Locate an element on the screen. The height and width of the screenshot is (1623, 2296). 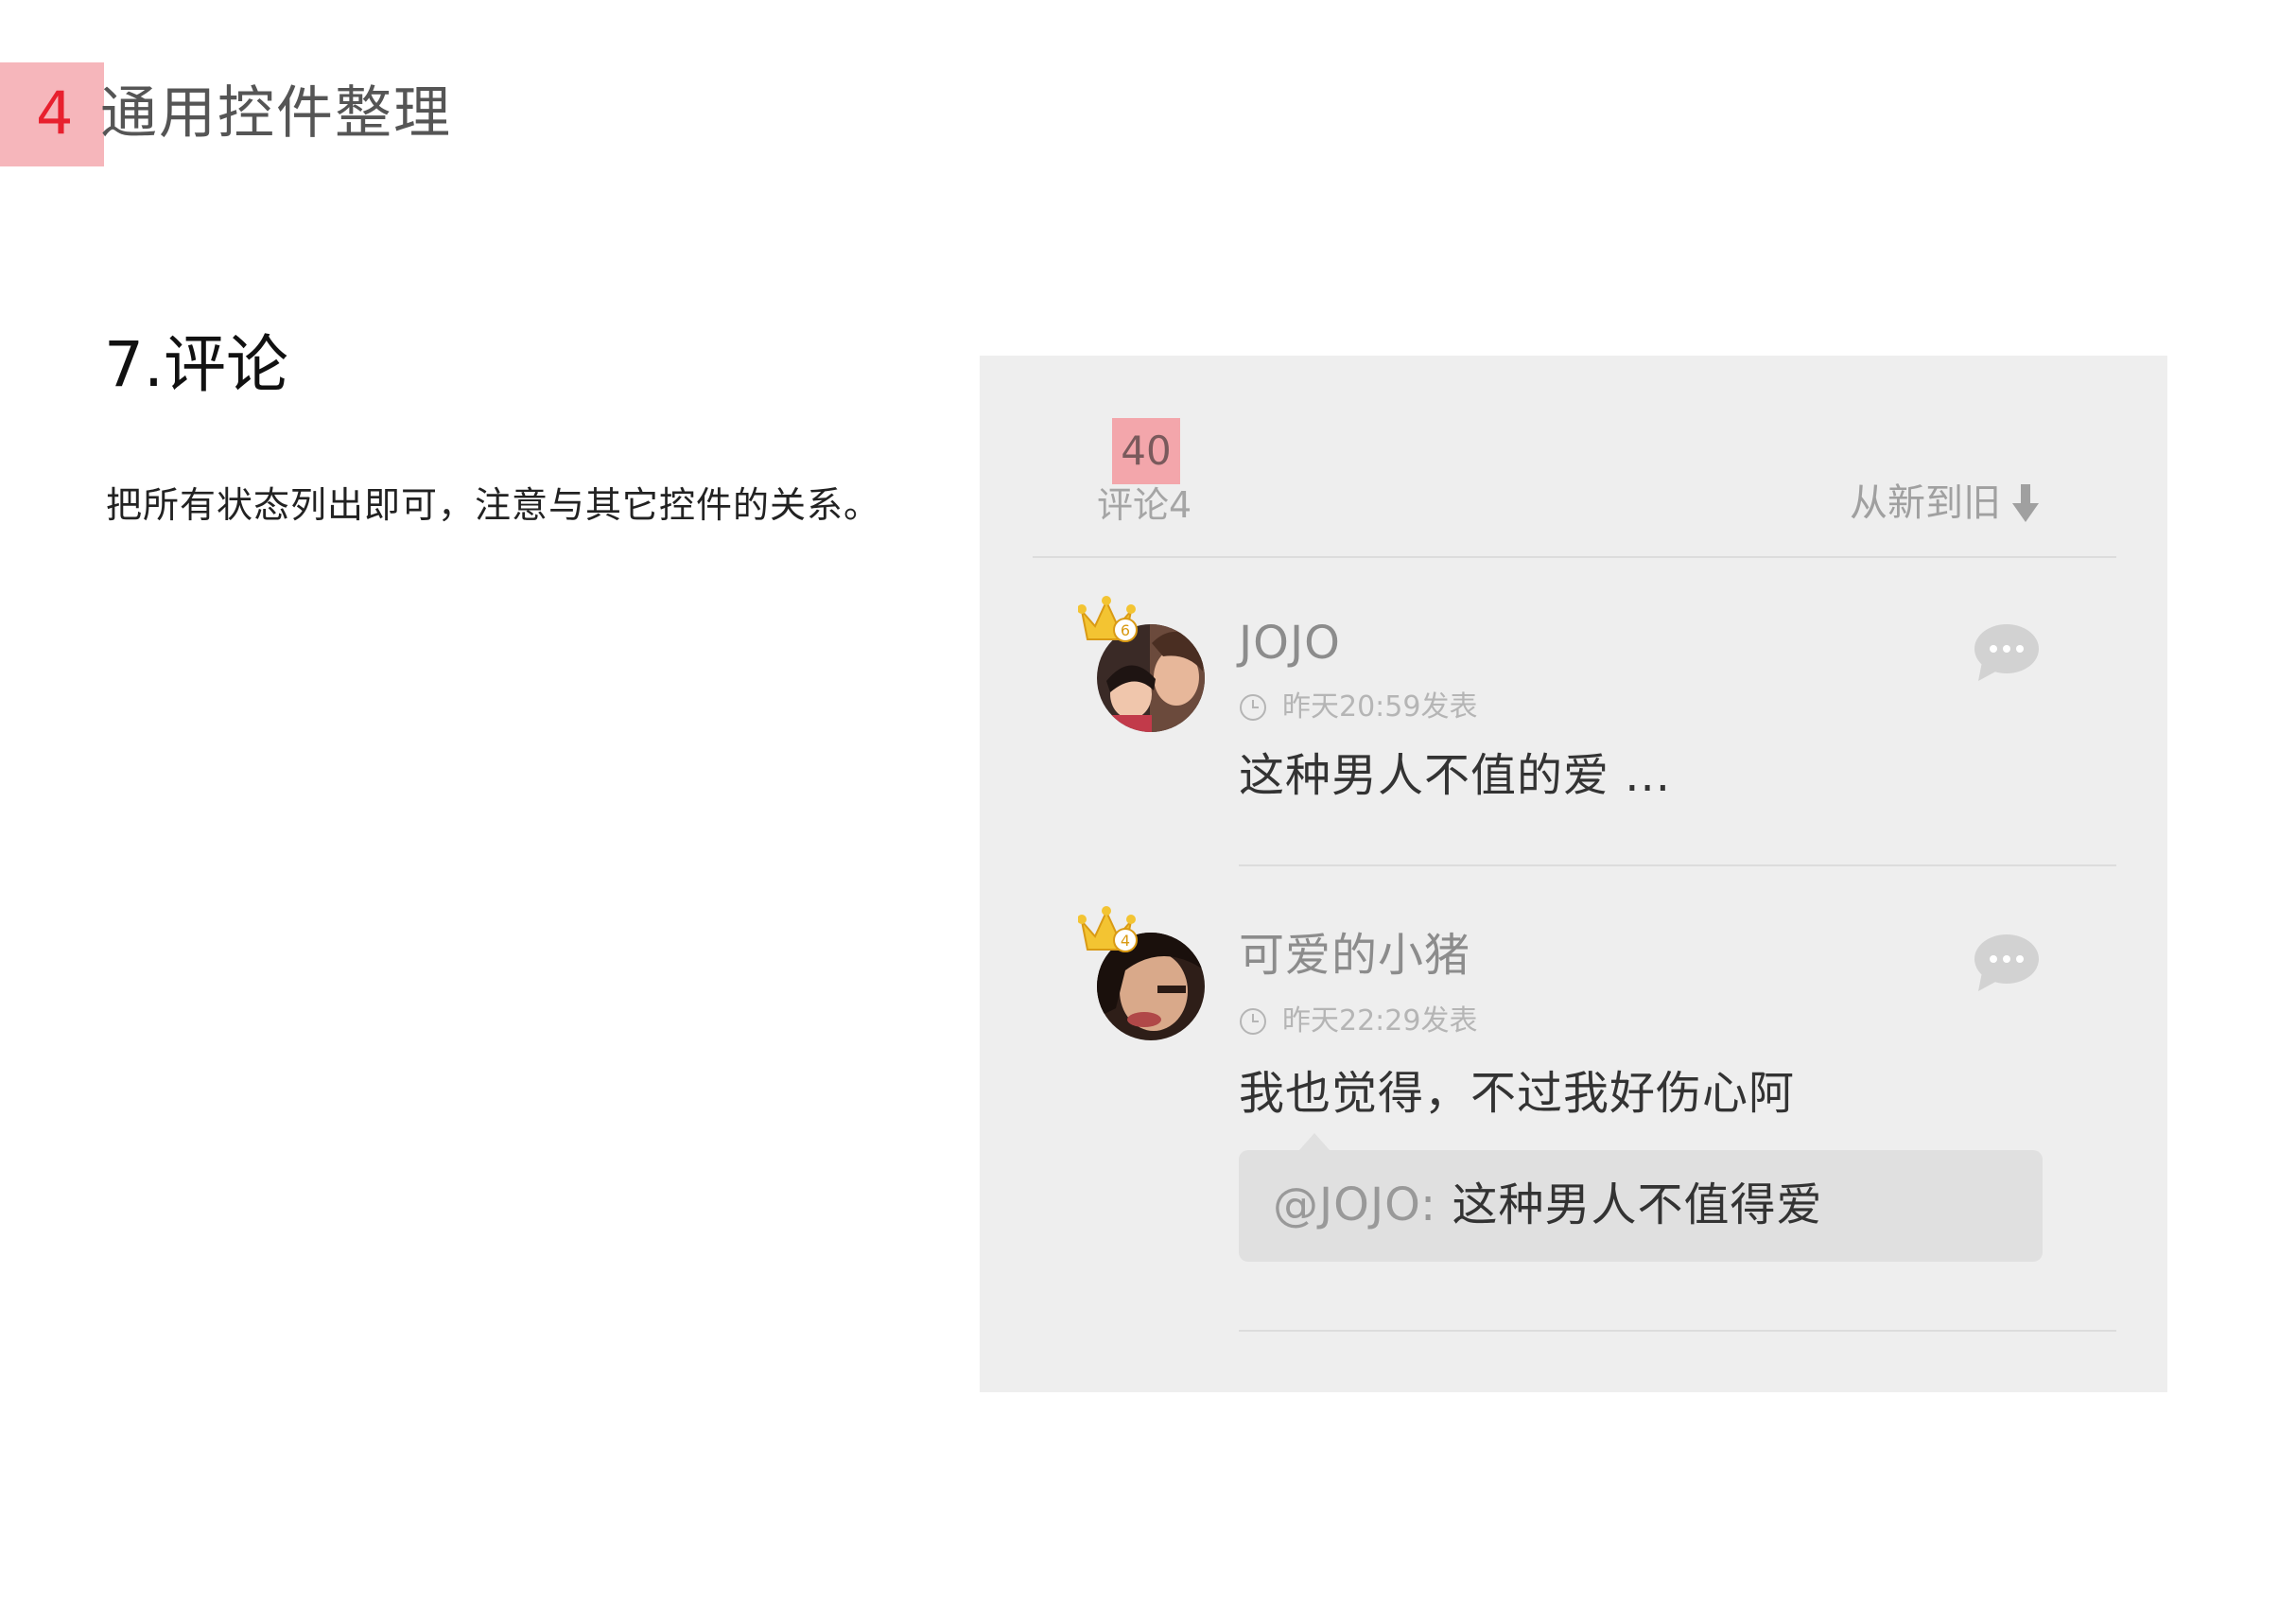
section-number: 4 is located at coordinates (55, 114).